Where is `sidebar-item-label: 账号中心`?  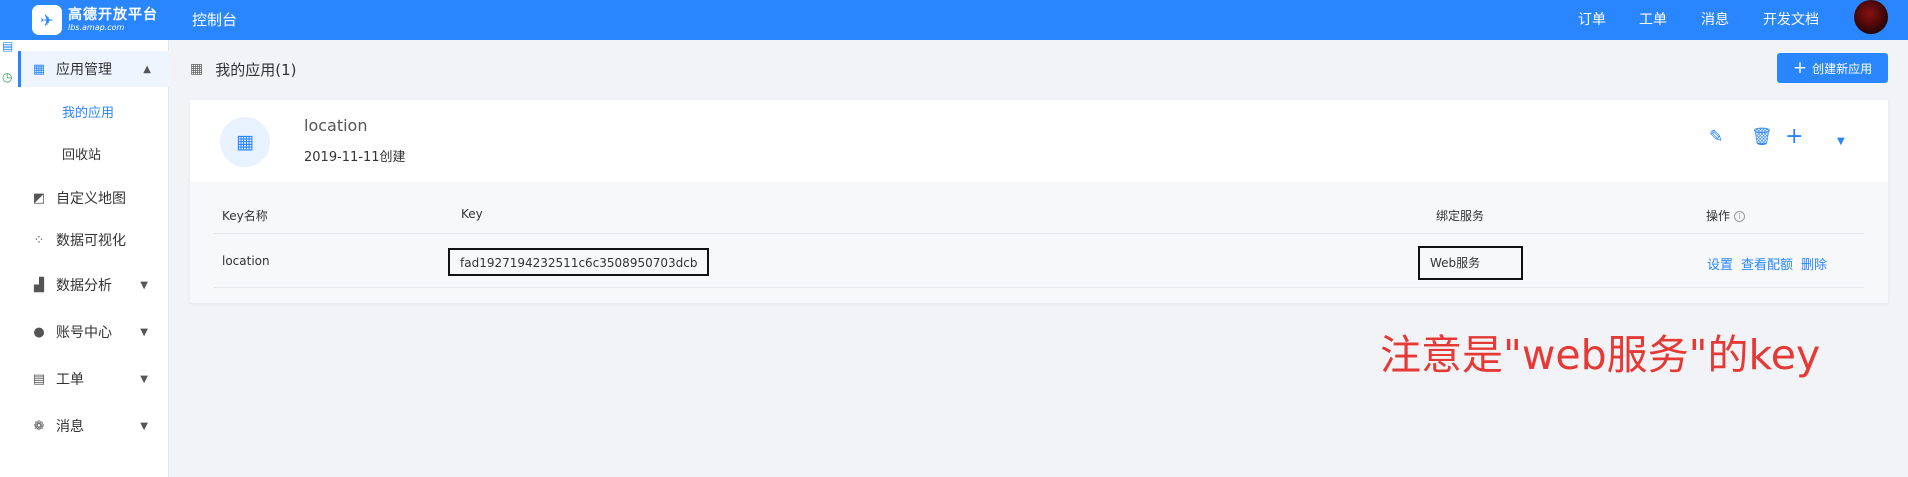
sidebar-item-label: 账号中心 is located at coordinates (84, 333).